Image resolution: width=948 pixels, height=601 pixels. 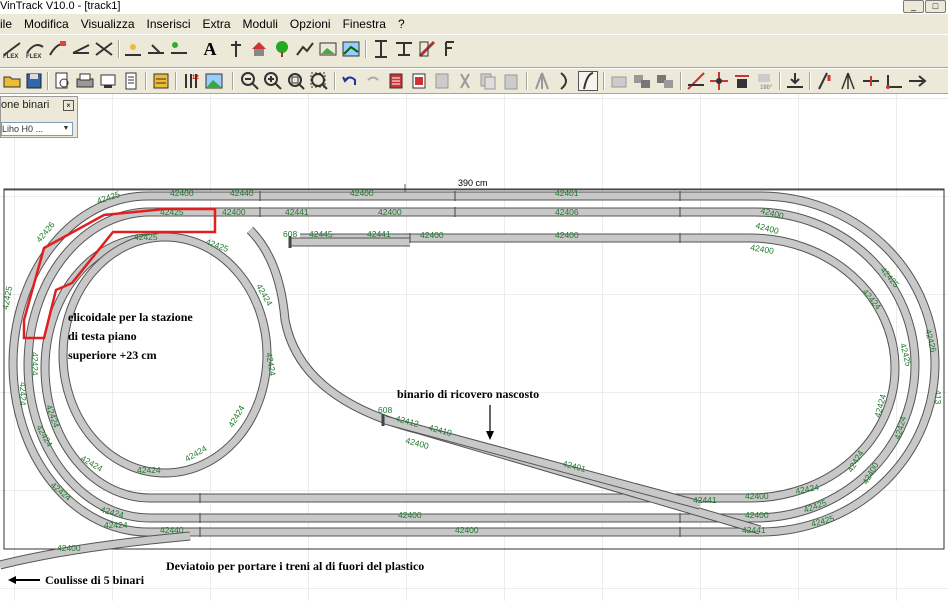 What do you see at coordinates (913, 6) in the screenshot?
I see `minimize-button: _` at bounding box center [913, 6].